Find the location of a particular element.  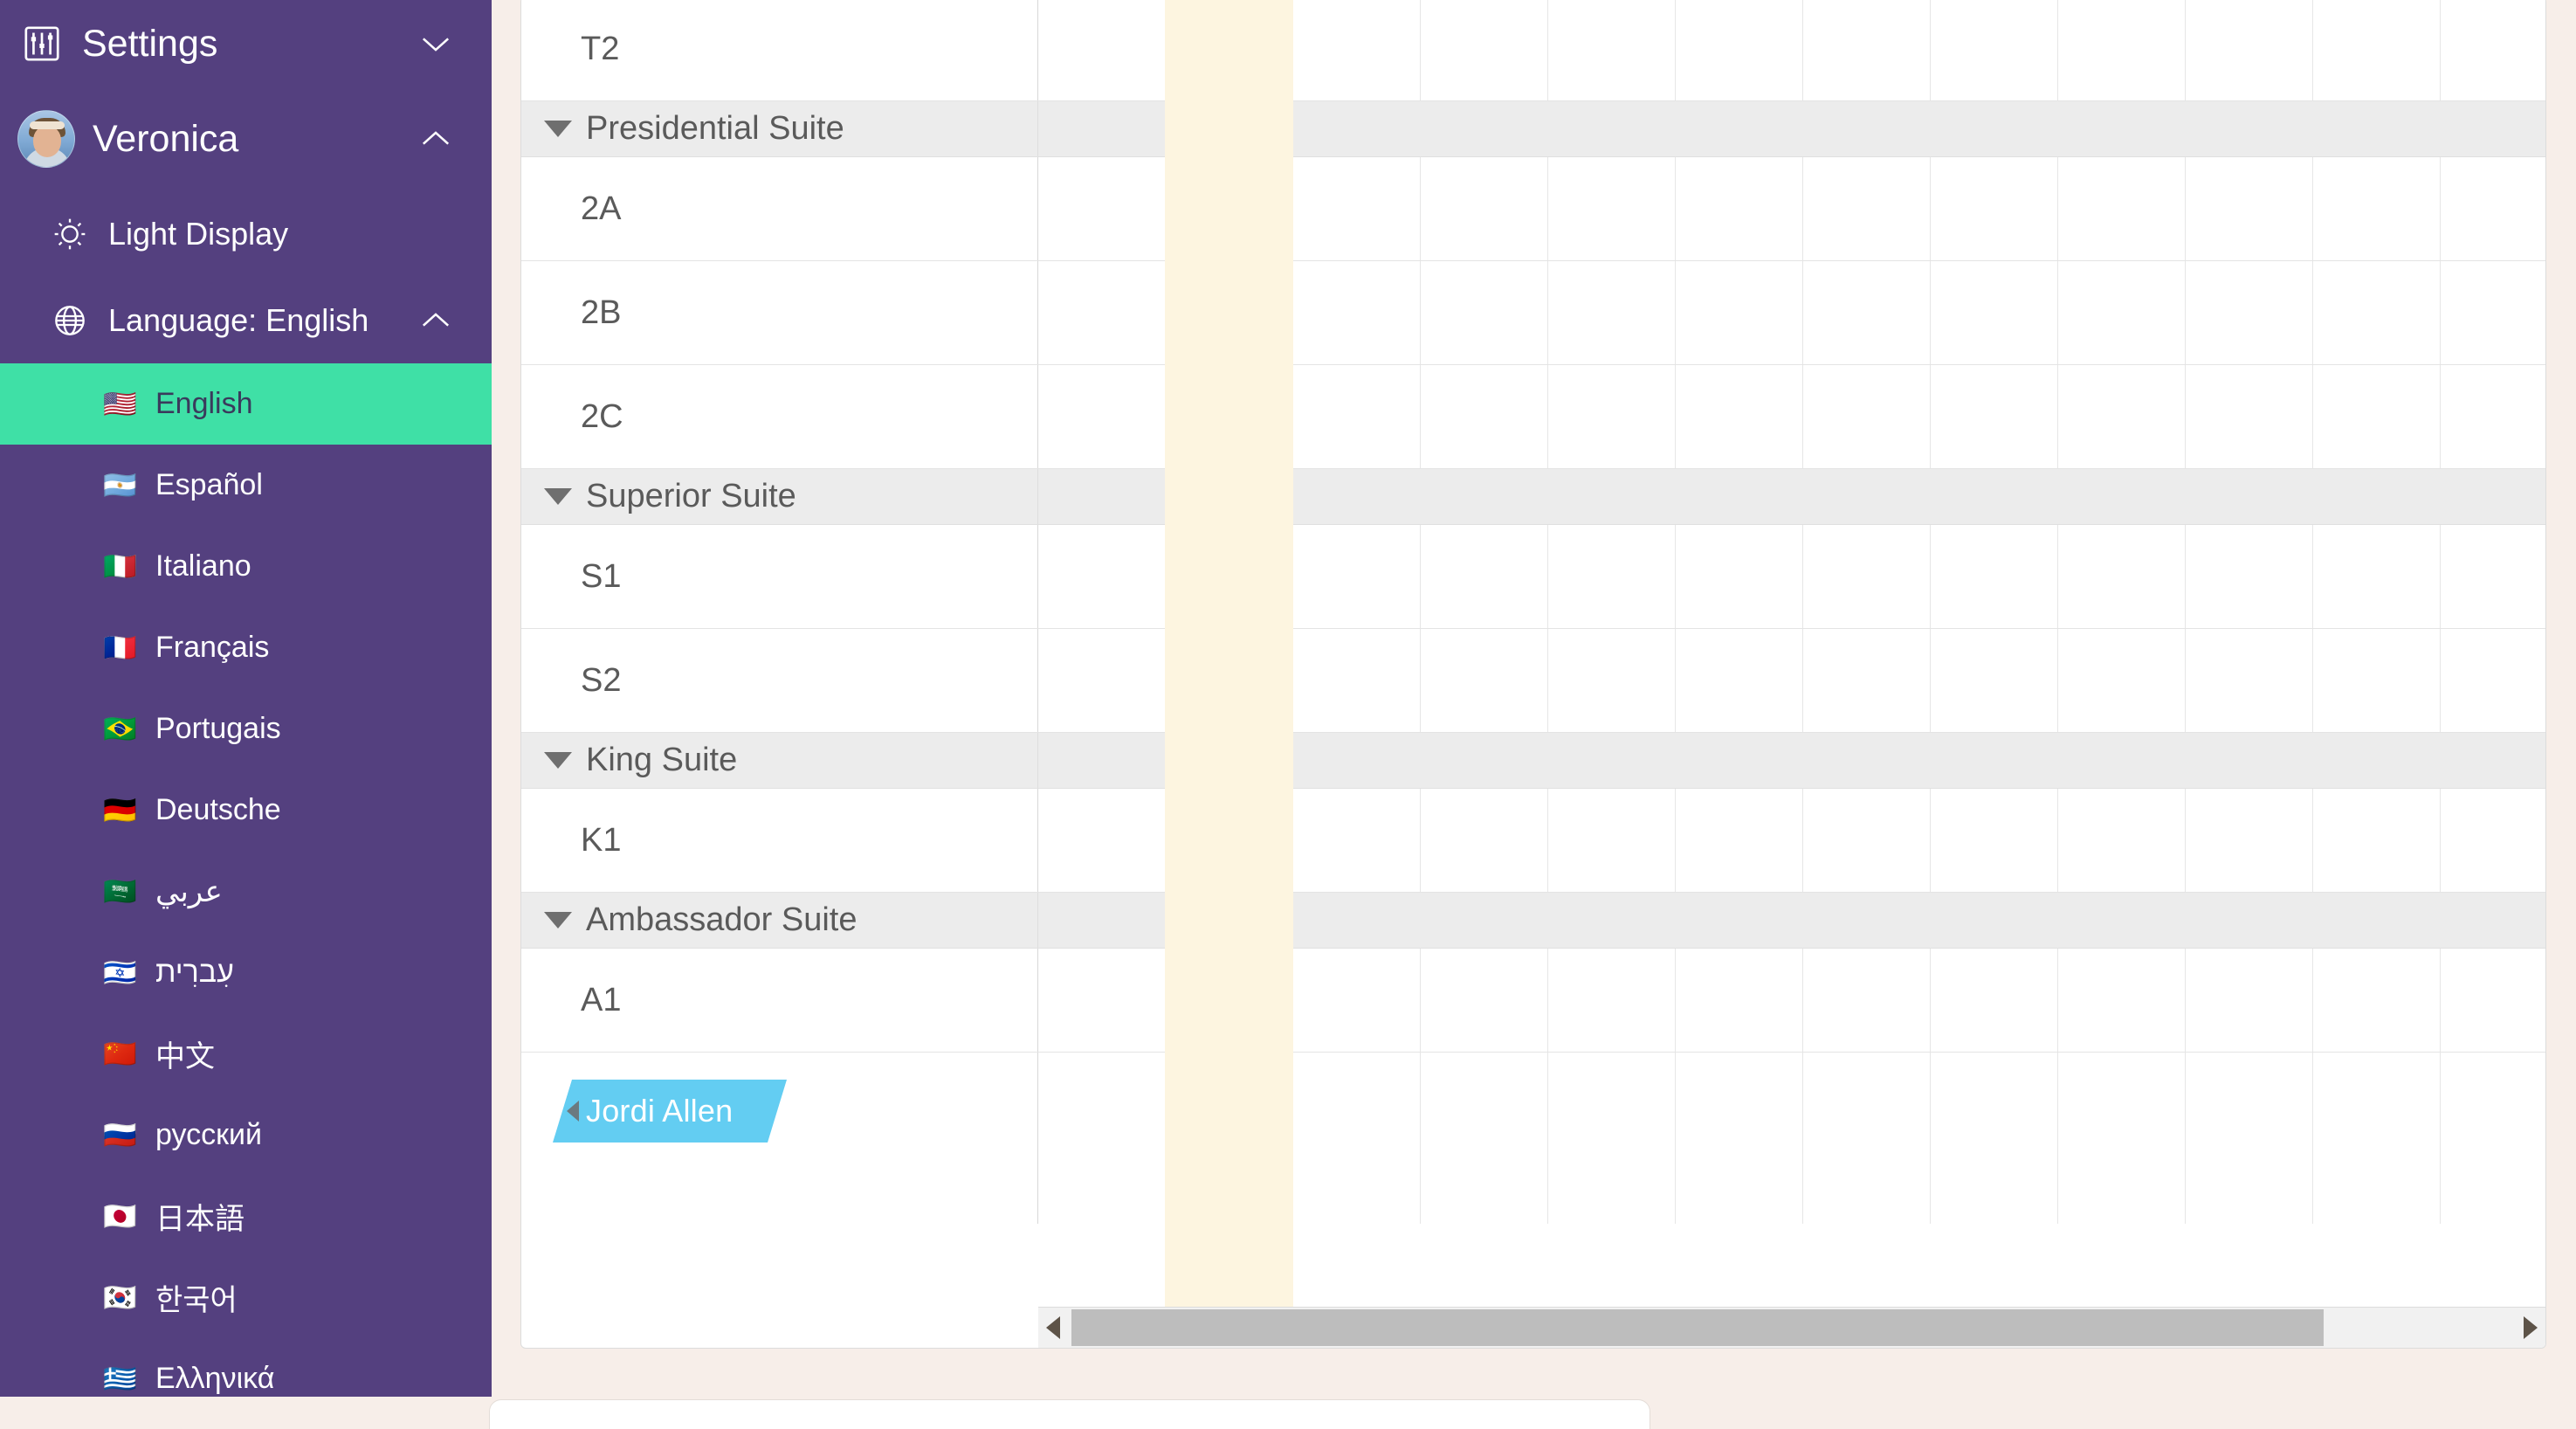

sidebar-item-light-display: Light Display is located at coordinates (246, 234).